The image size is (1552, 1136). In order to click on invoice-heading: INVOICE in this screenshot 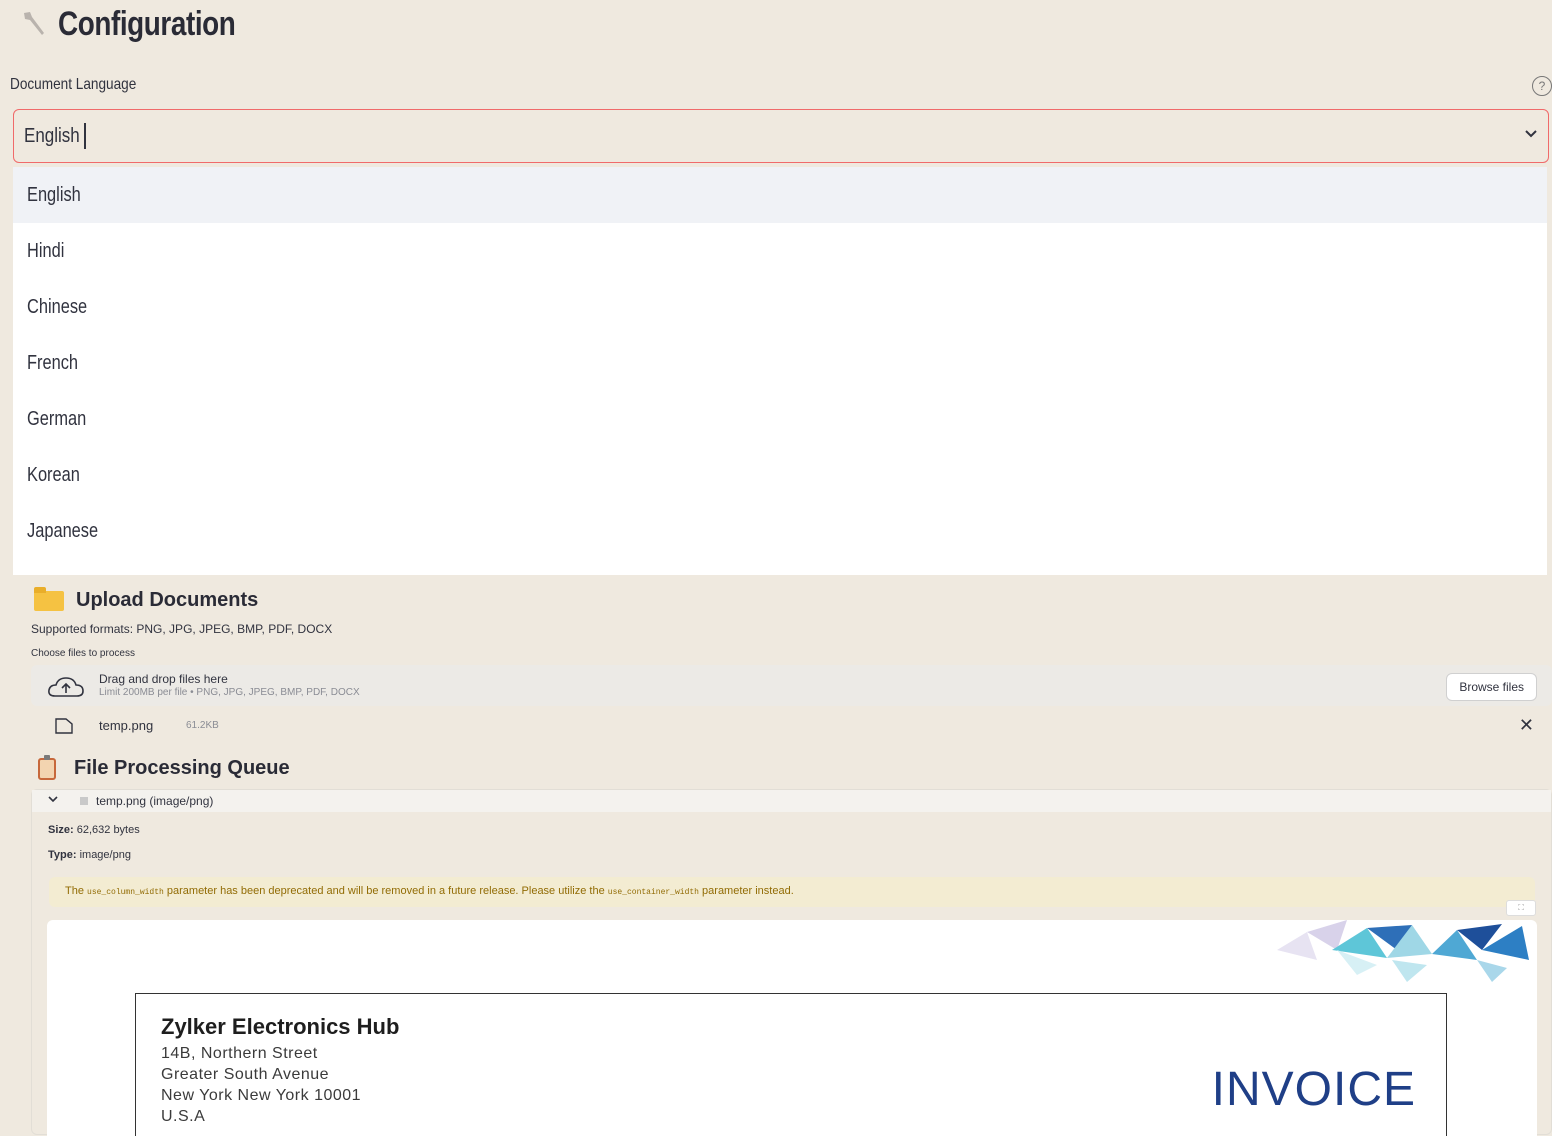, I will do `click(1313, 1089)`.